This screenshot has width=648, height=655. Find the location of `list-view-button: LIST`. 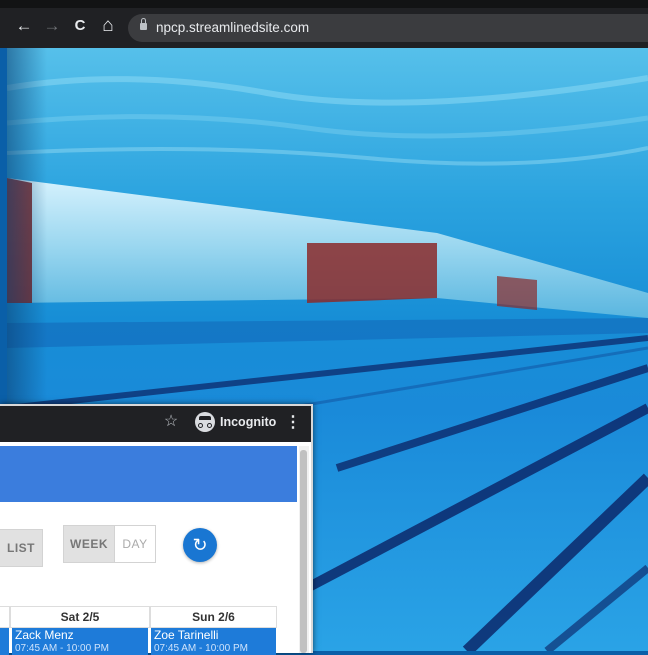

list-view-button: LIST is located at coordinates (21, 548).